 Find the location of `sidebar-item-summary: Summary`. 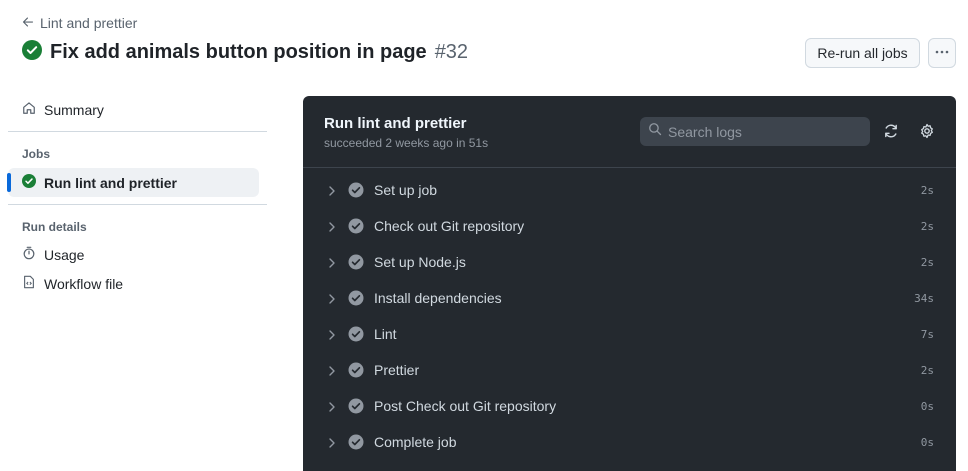

sidebar-item-summary: Summary is located at coordinates (63, 109).